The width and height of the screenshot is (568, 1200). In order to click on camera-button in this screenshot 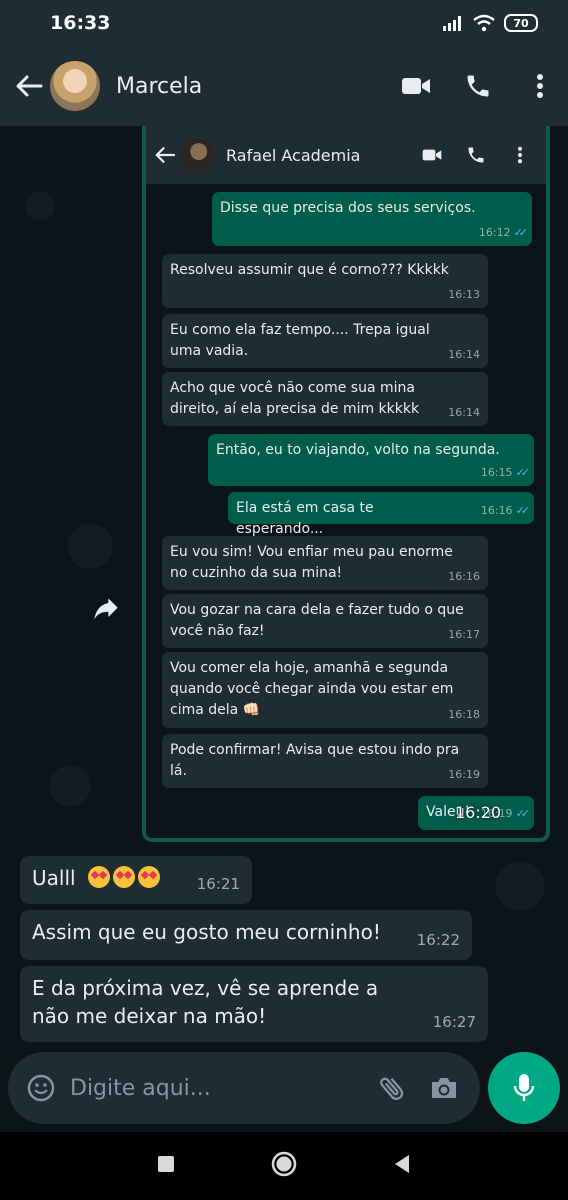, I will do `click(444, 1088)`.